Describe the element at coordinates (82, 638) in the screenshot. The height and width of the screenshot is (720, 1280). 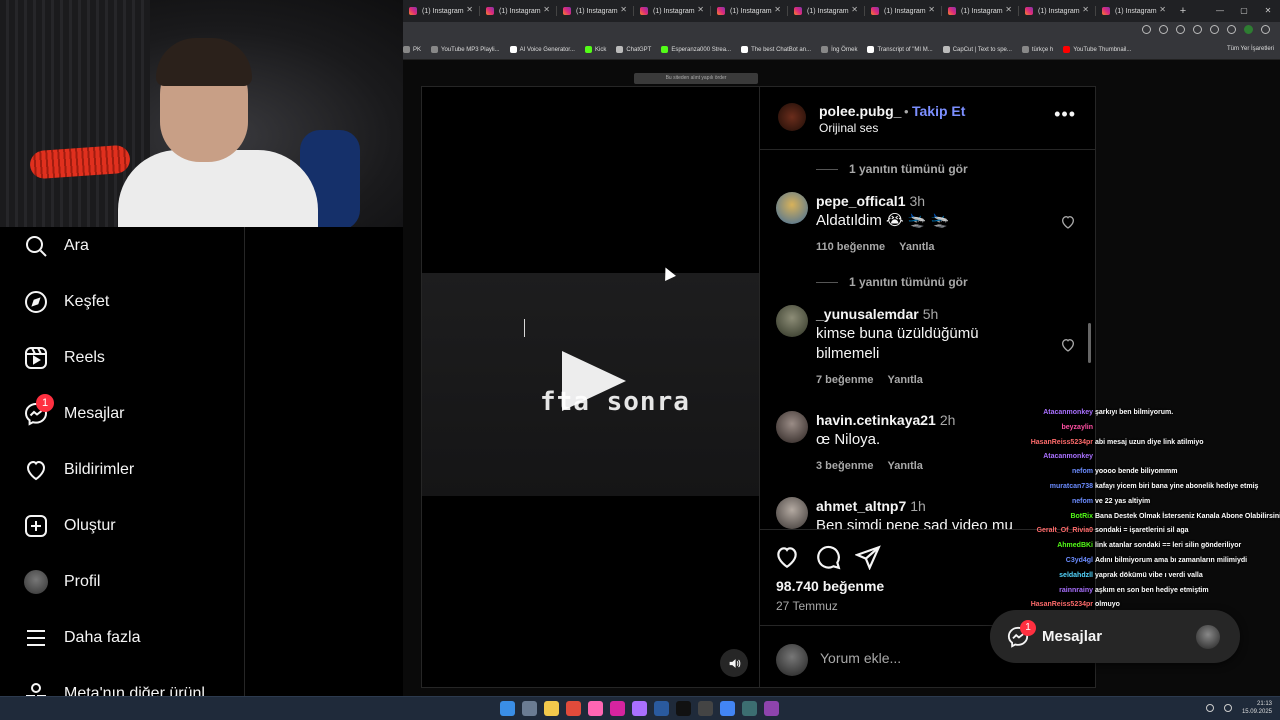
I see `sidebar-item-more: Daha fazla` at that location.